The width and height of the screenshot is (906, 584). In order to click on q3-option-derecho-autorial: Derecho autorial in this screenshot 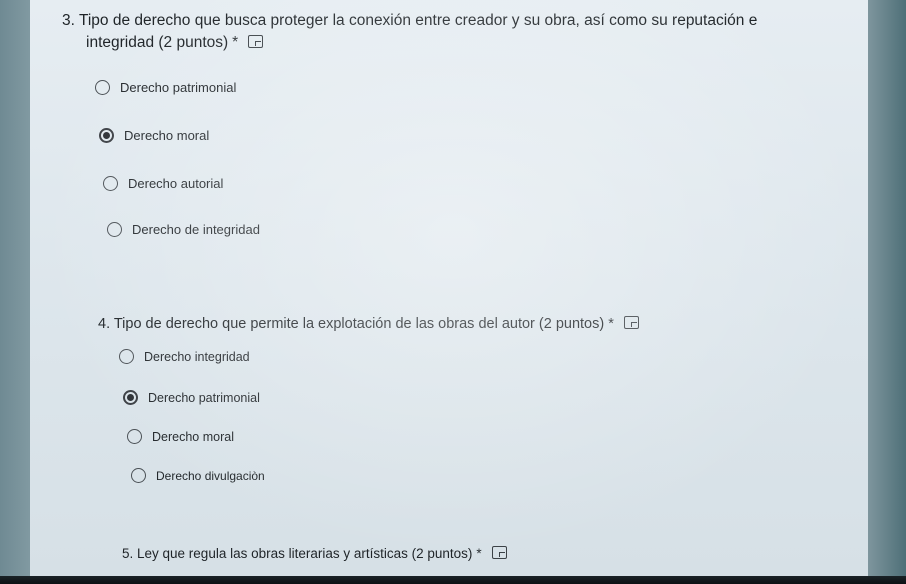, I will do `click(163, 183)`.